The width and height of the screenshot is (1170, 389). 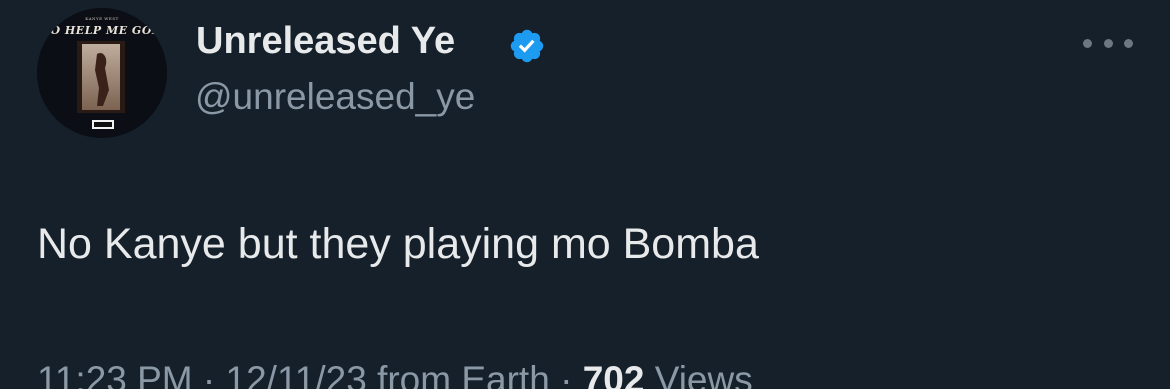 I want to click on verified-badge-icon, so click(x=527, y=46).